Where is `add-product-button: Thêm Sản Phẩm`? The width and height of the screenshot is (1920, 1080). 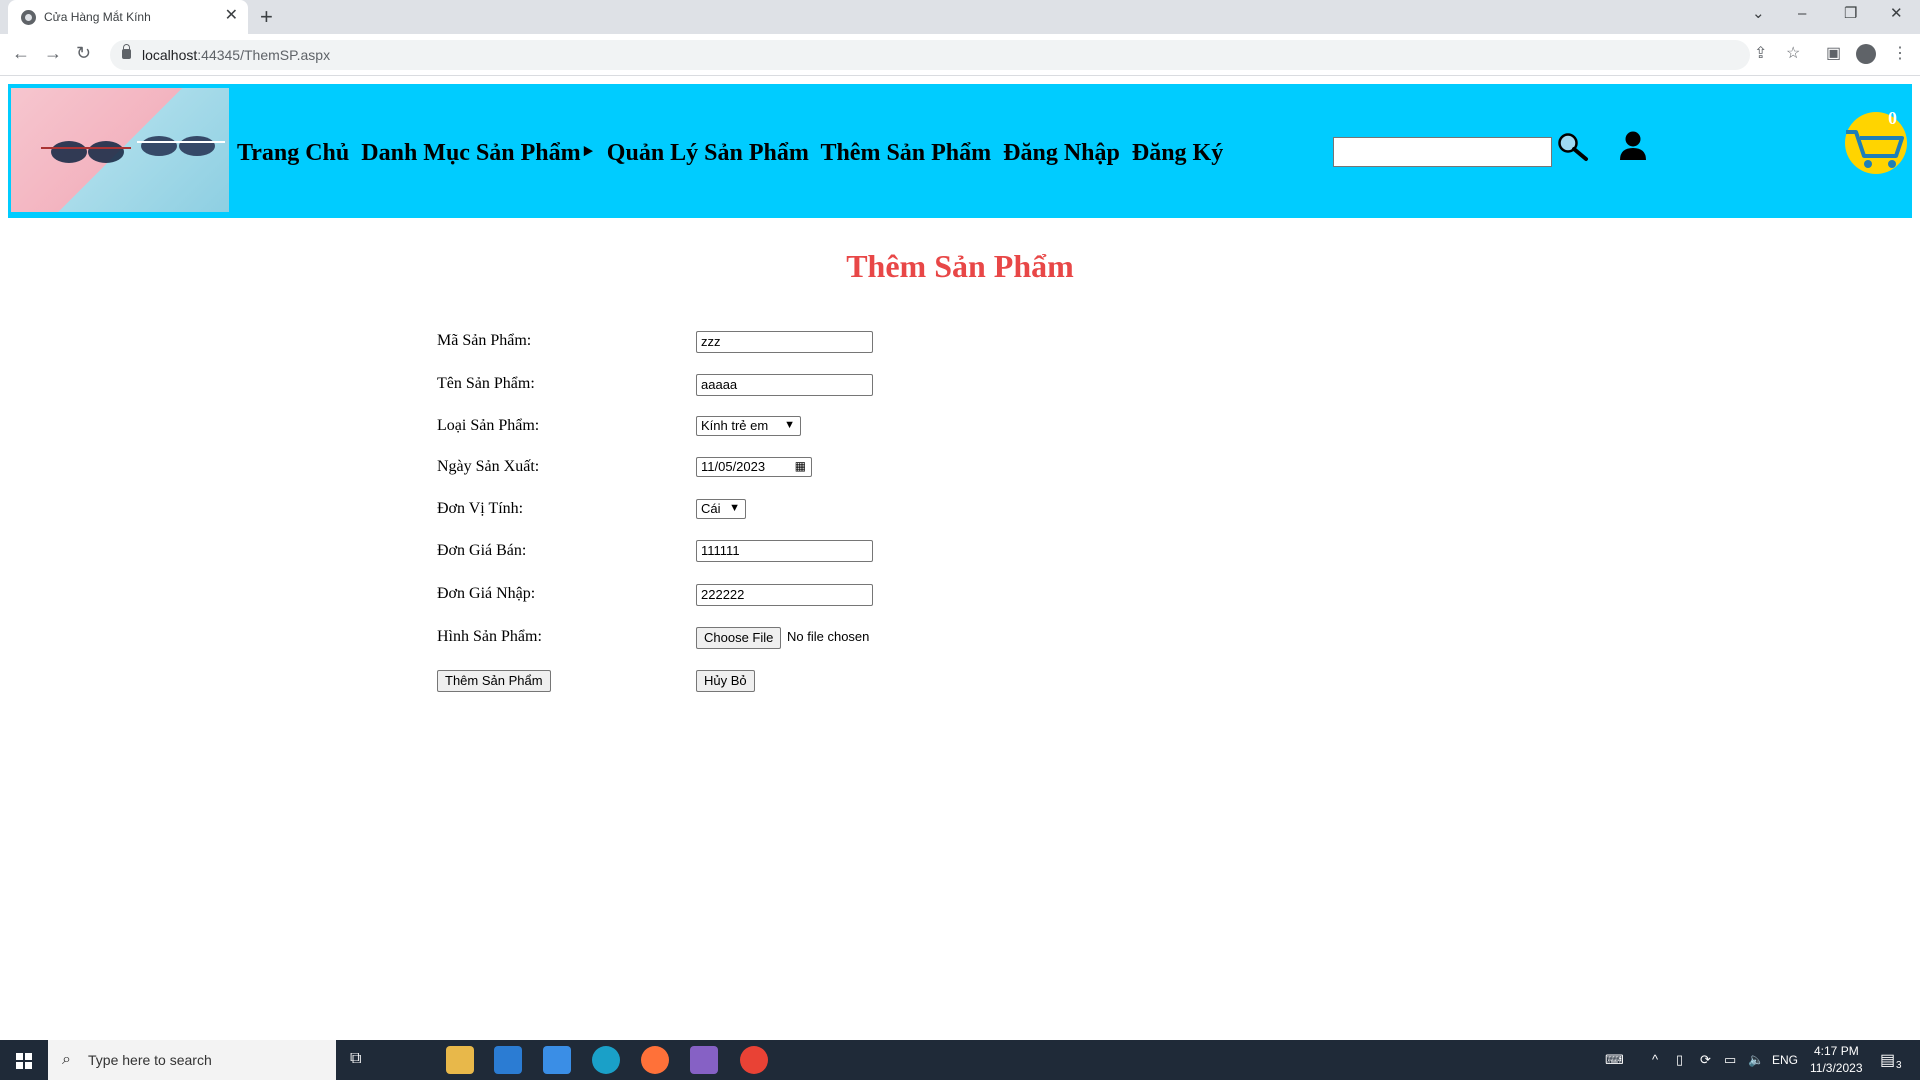 add-product-button: Thêm Sản Phẩm is located at coordinates (494, 681).